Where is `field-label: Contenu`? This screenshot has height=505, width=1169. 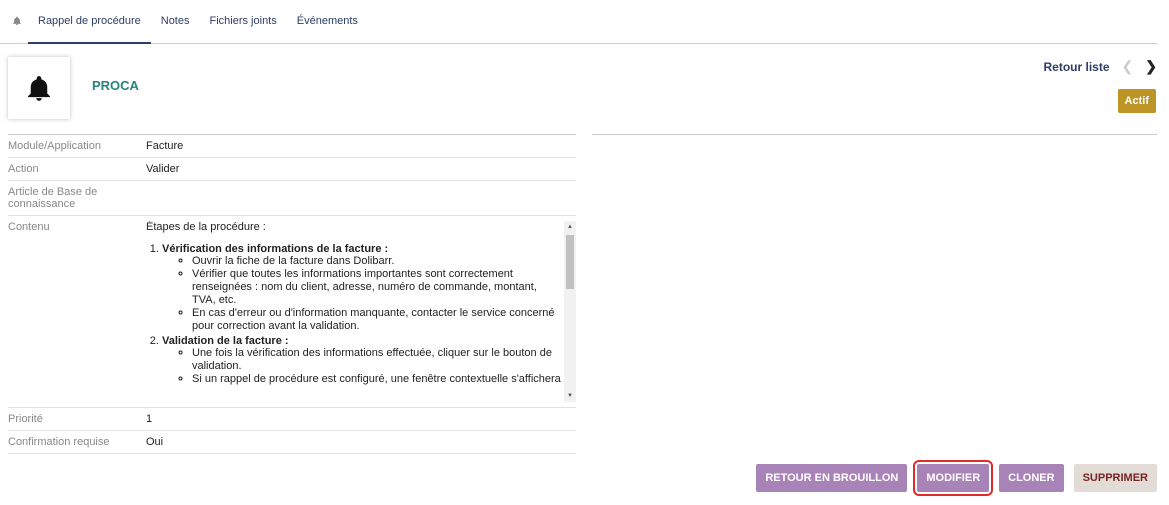
field-label: Contenu is located at coordinates (29, 227).